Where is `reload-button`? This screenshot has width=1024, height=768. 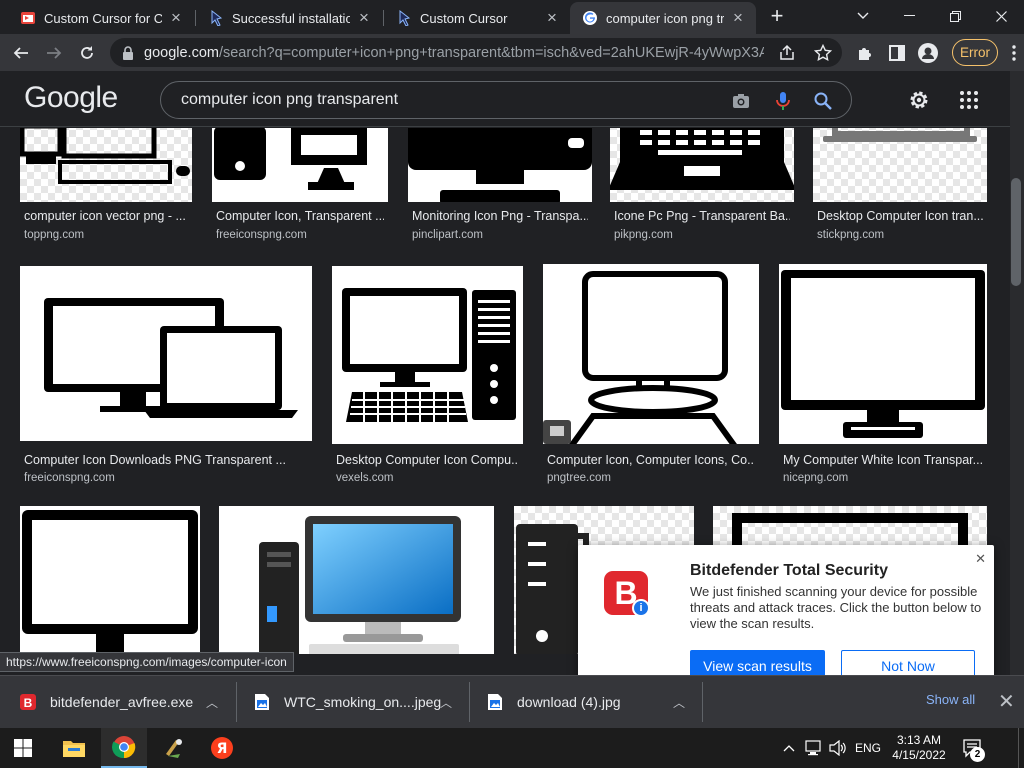
reload-button is located at coordinates (87, 53).